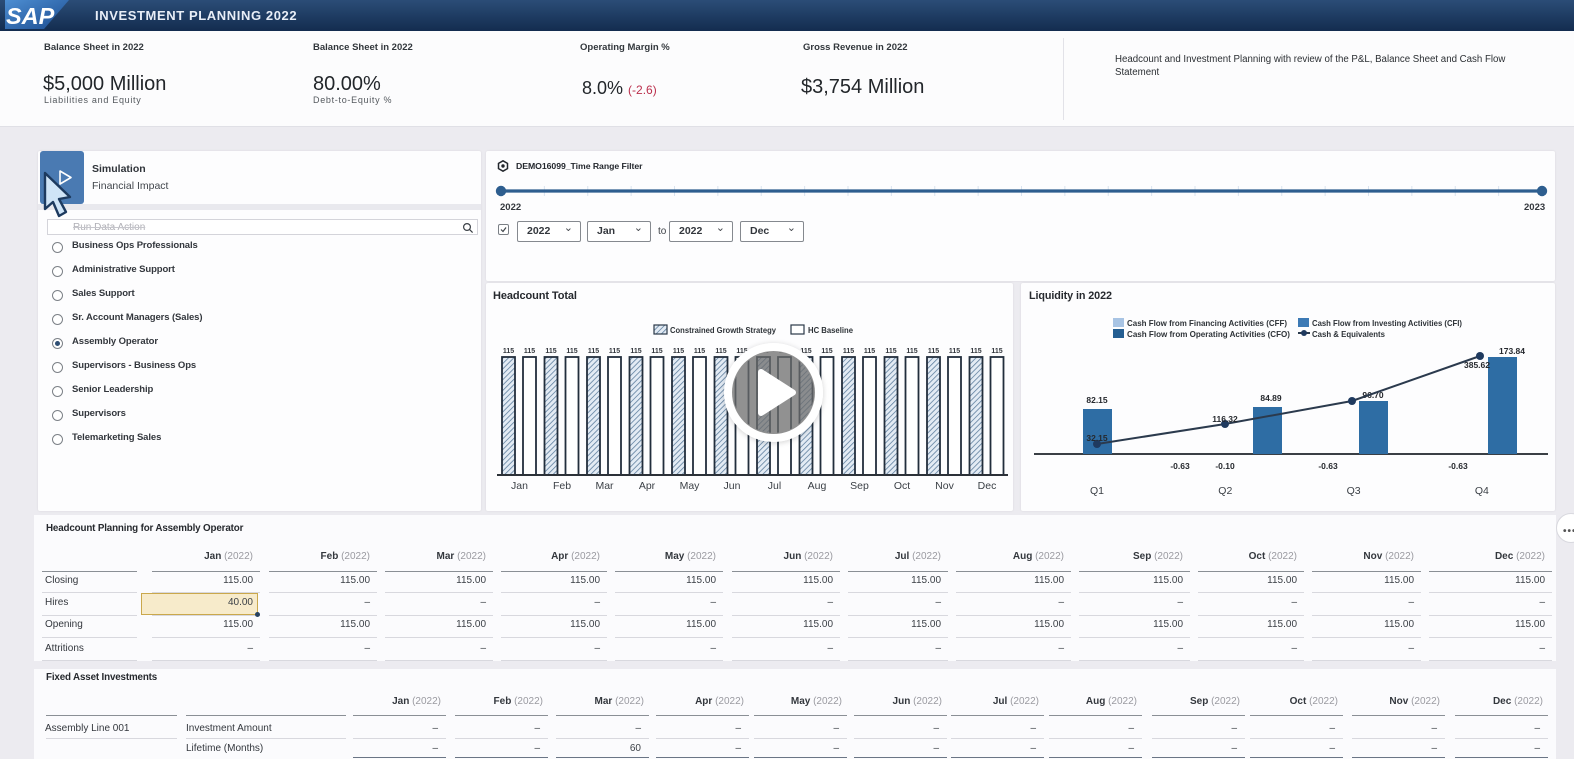 Image resolution: width=1574 pixels, height=759 pixels. I want to click on svg-text: Feb, so click(562, 486).